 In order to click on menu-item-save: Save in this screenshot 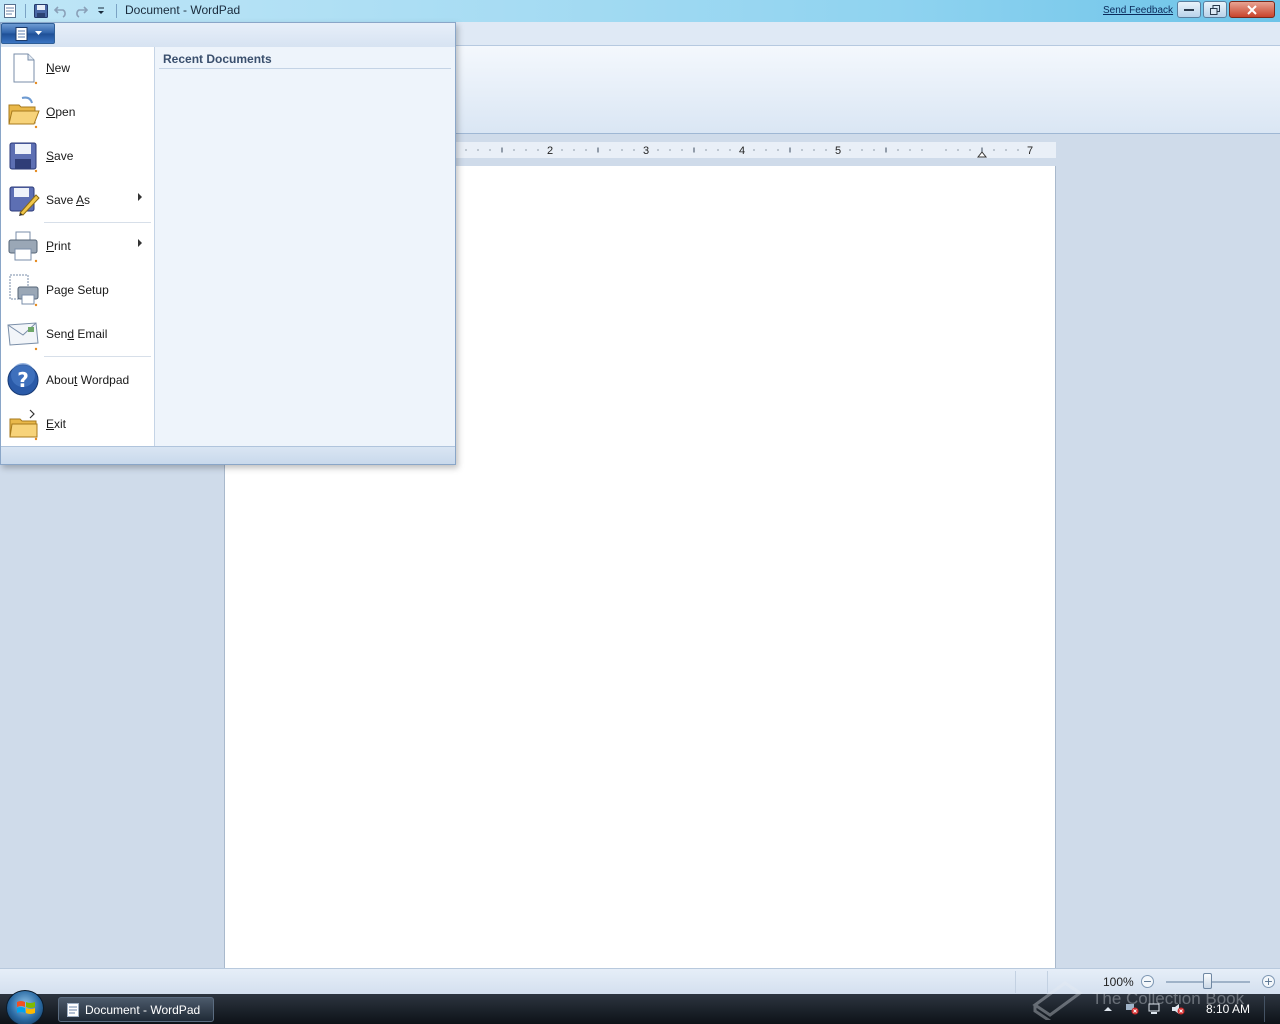, I will do `click(76, 156)`.